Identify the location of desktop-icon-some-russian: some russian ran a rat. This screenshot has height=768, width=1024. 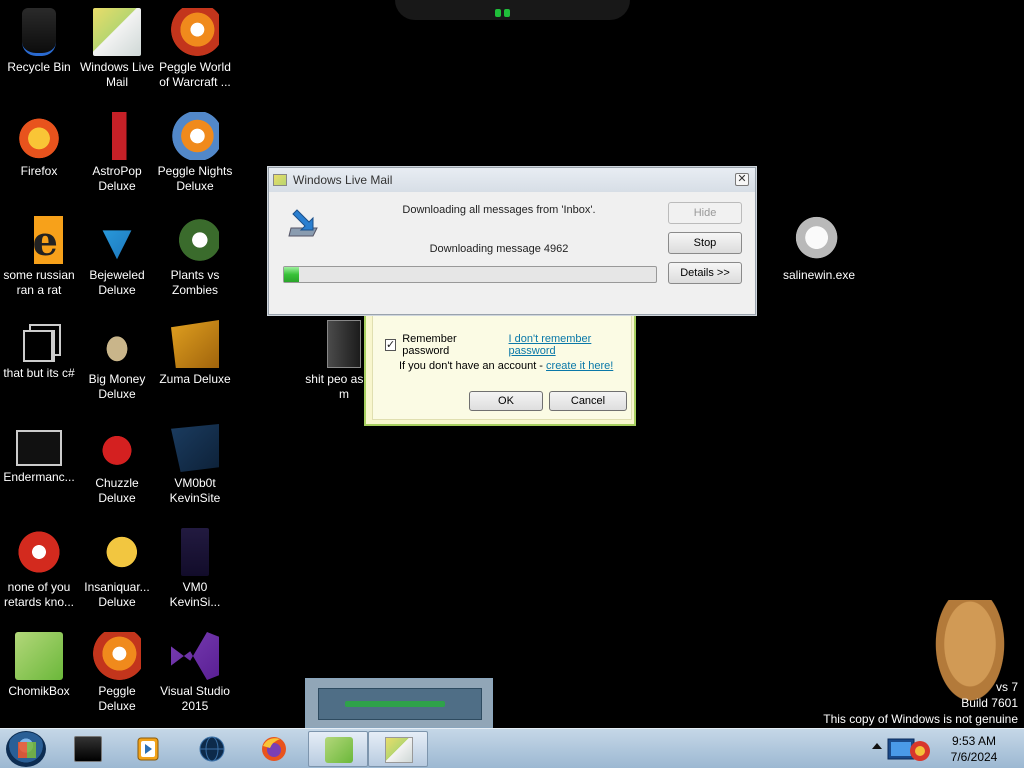
(39, 255).